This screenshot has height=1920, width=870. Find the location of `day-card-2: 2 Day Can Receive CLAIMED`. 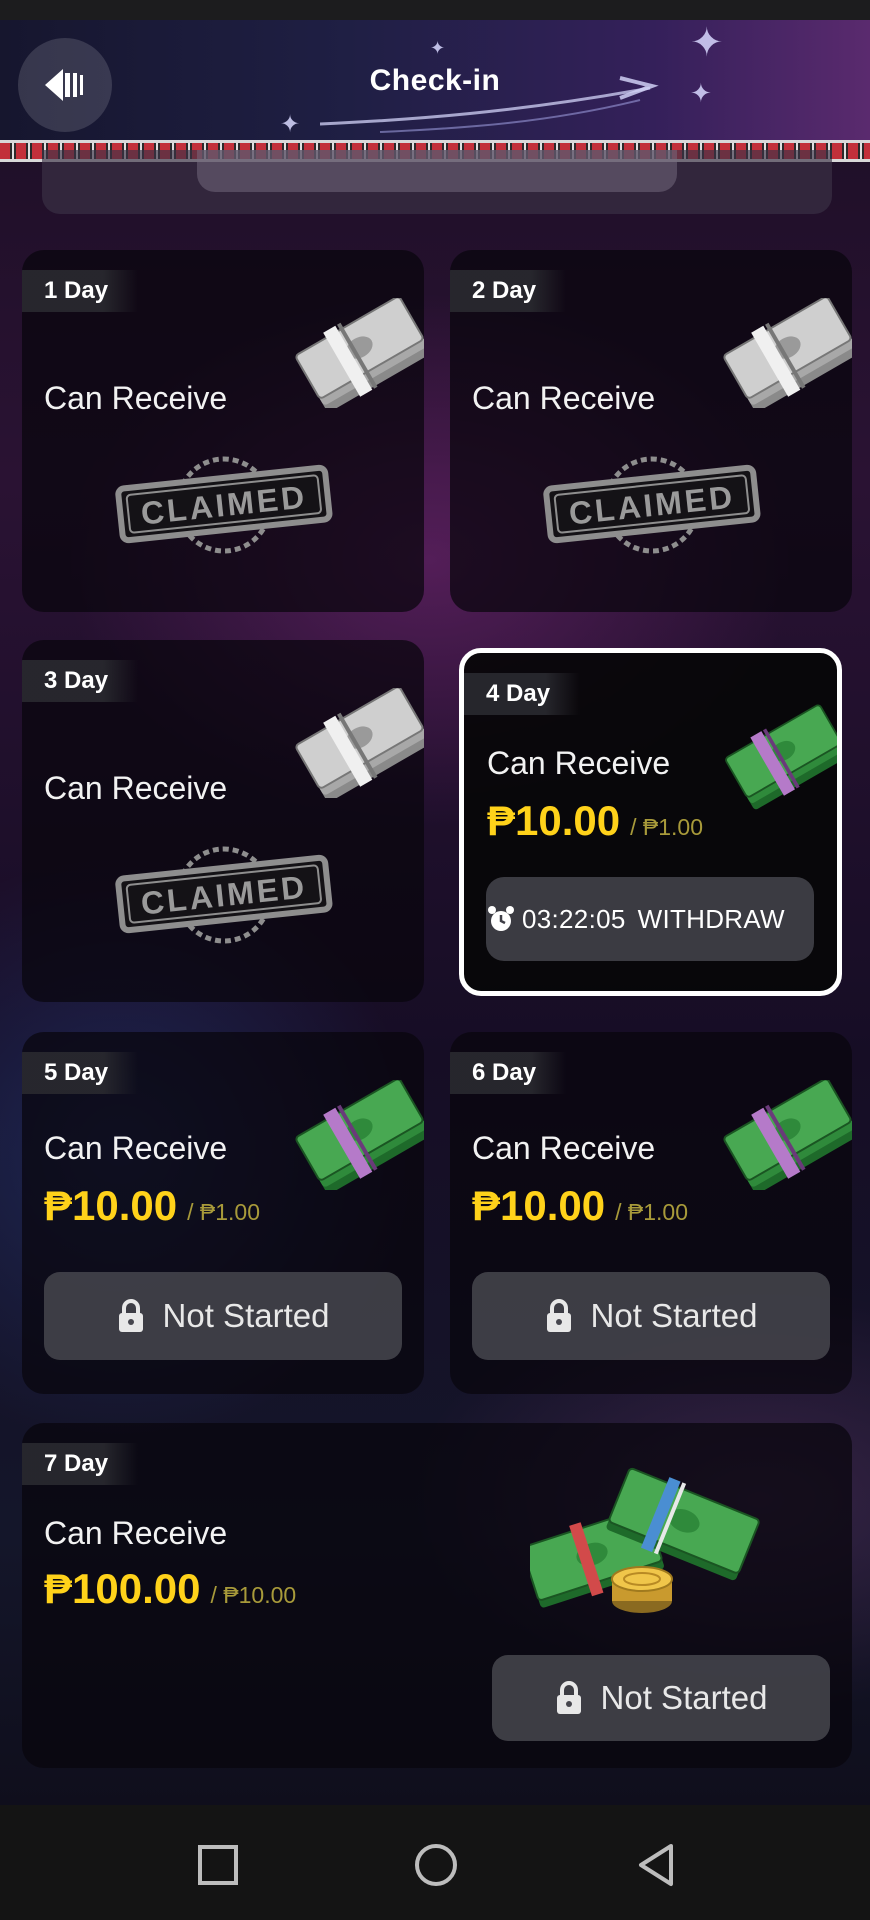

day-card-2: 2 Day Can Receive CLAIMED is located at coordinates (651, 431).